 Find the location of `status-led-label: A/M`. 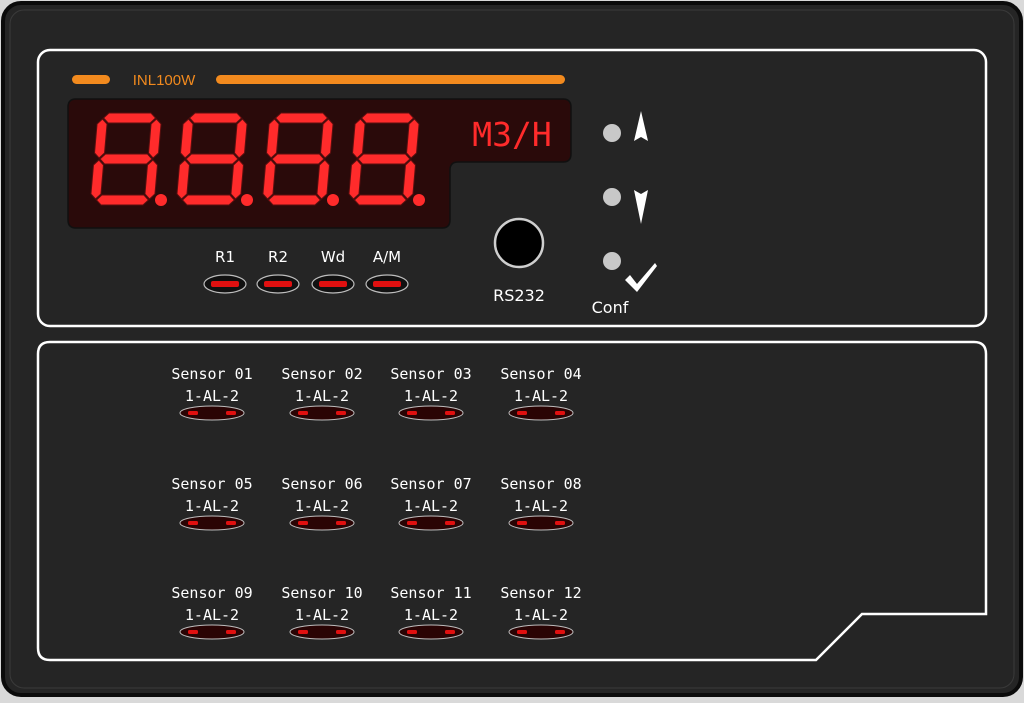

status-led-label: A/M is located at coordinates (387, 257).